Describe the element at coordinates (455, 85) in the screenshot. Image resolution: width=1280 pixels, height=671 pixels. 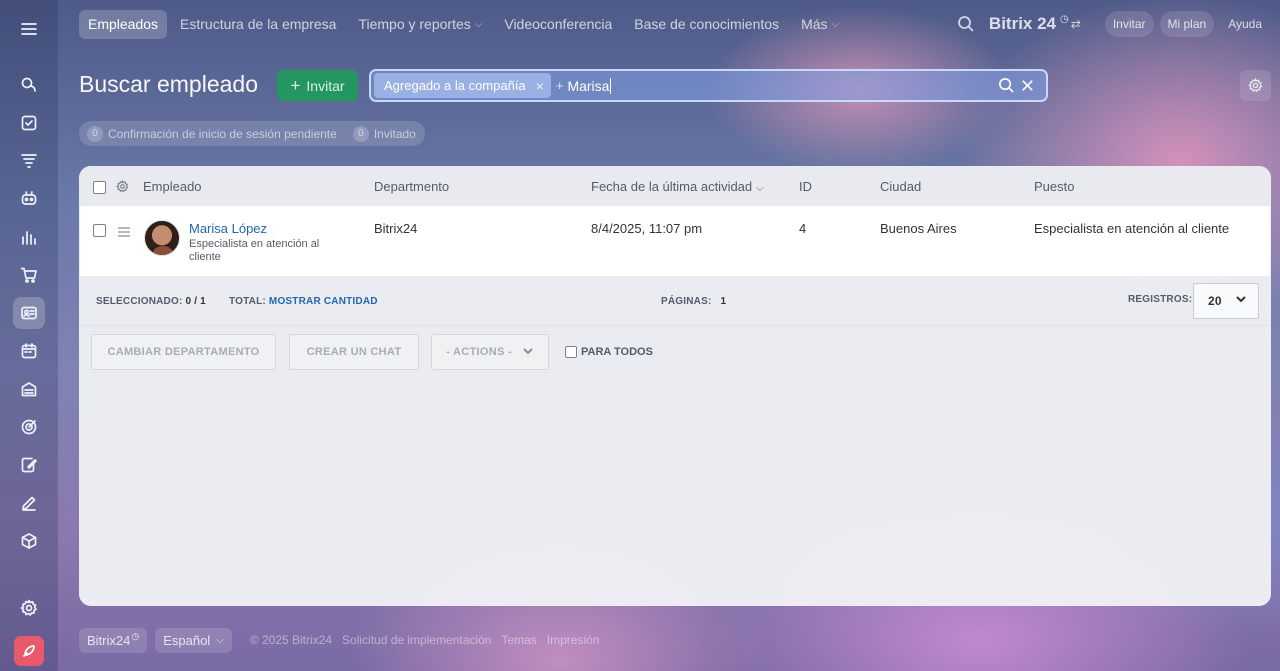
I see `filter-chip-label: Agregado a la compañía` at that location.